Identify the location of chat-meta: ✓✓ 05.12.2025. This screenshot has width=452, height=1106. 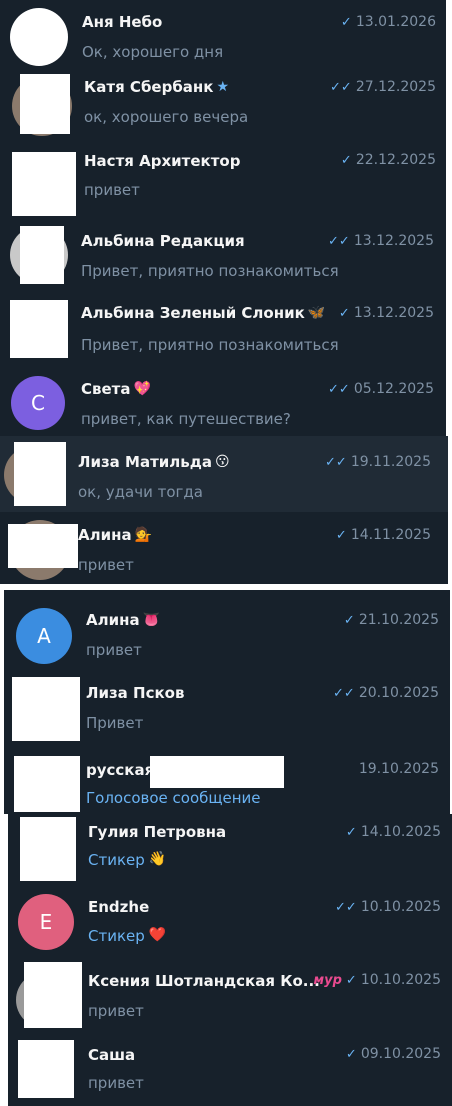
(381, 389).